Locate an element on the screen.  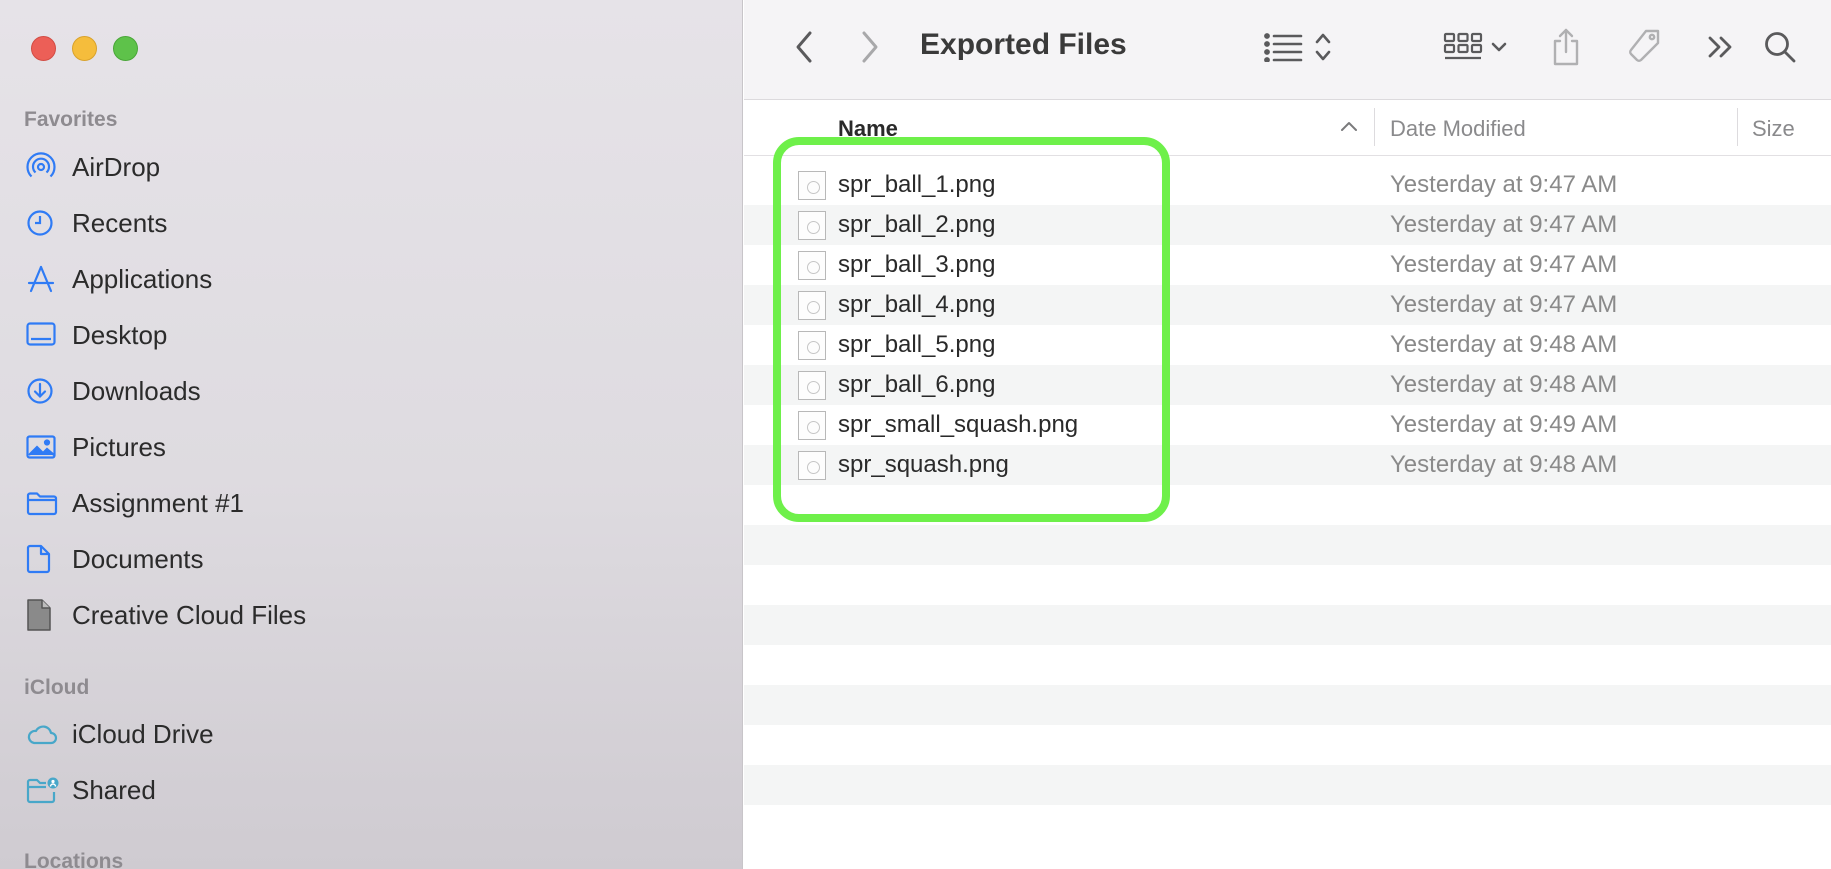
file-name: spr_ball_5.png is located at coordinates (917, 344).